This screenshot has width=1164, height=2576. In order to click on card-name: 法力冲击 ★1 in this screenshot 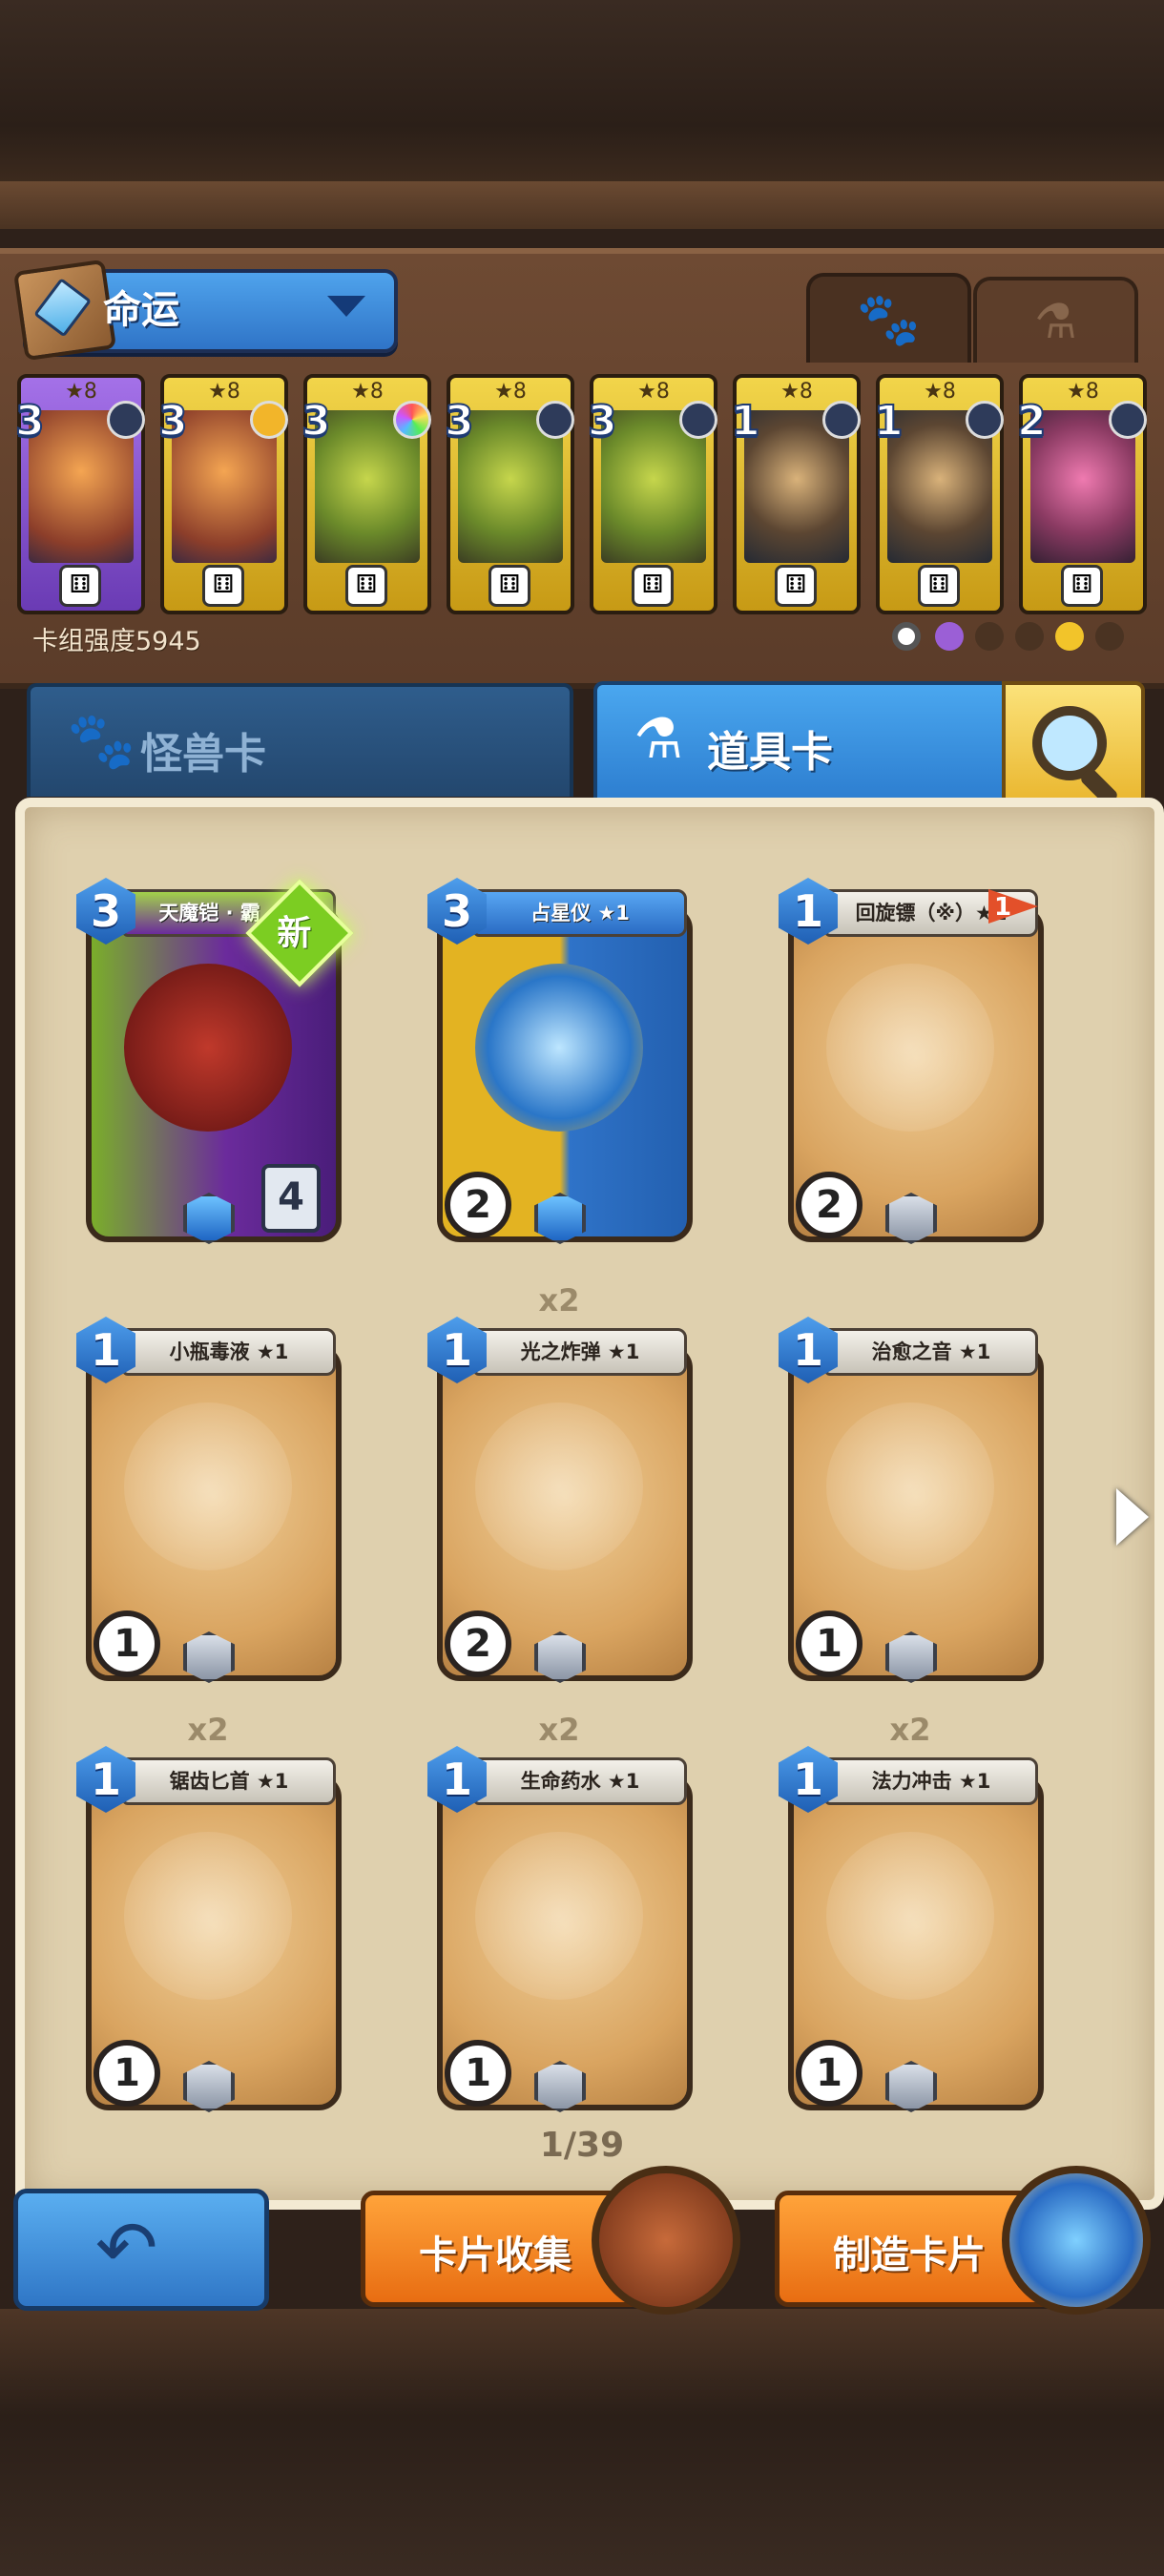, I will do `click(931, 1781)`.